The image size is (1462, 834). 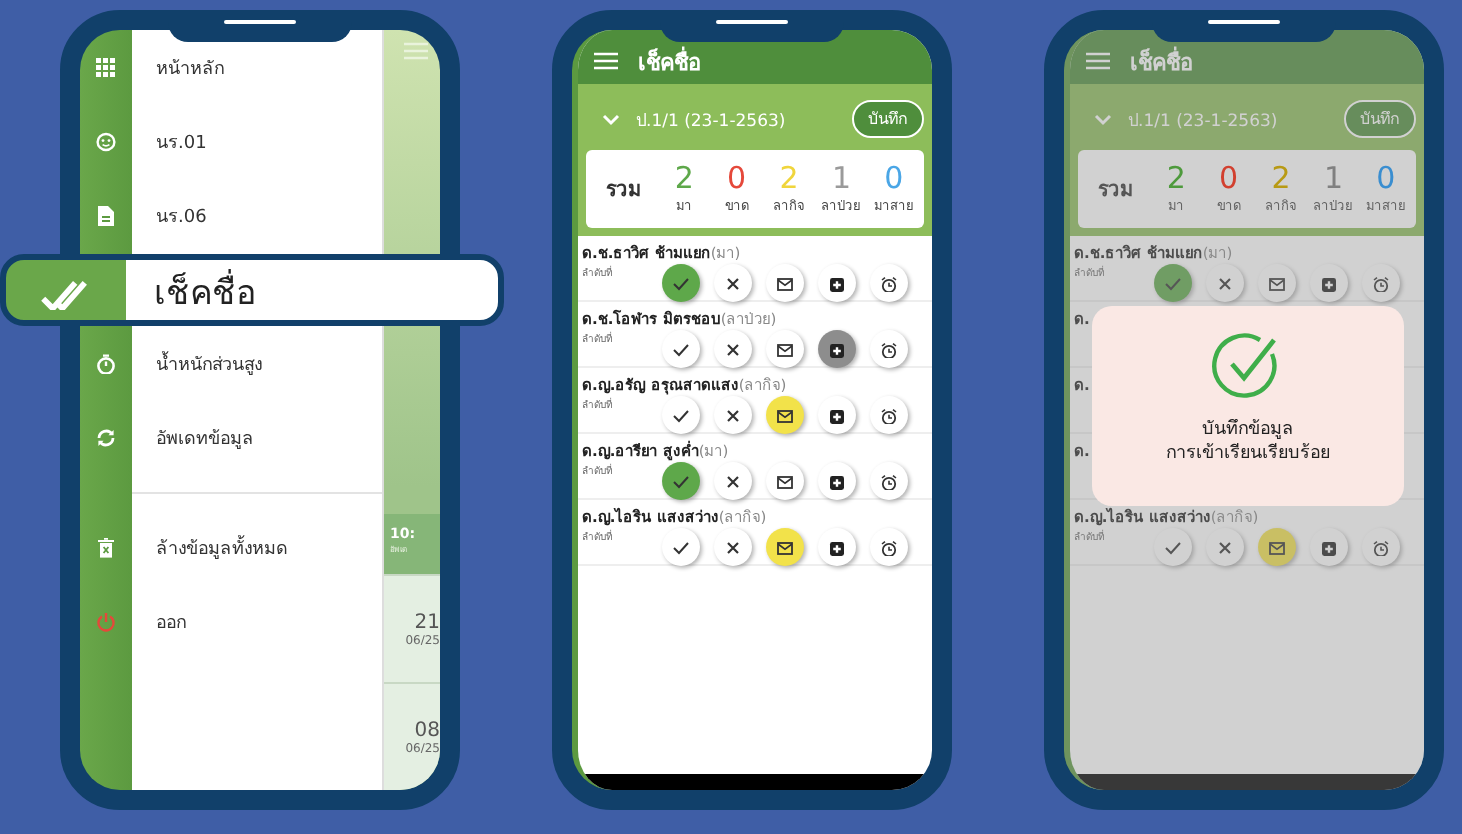 I want to click on menu-item: เช็คชื่อ, so click(x=252, y=290).